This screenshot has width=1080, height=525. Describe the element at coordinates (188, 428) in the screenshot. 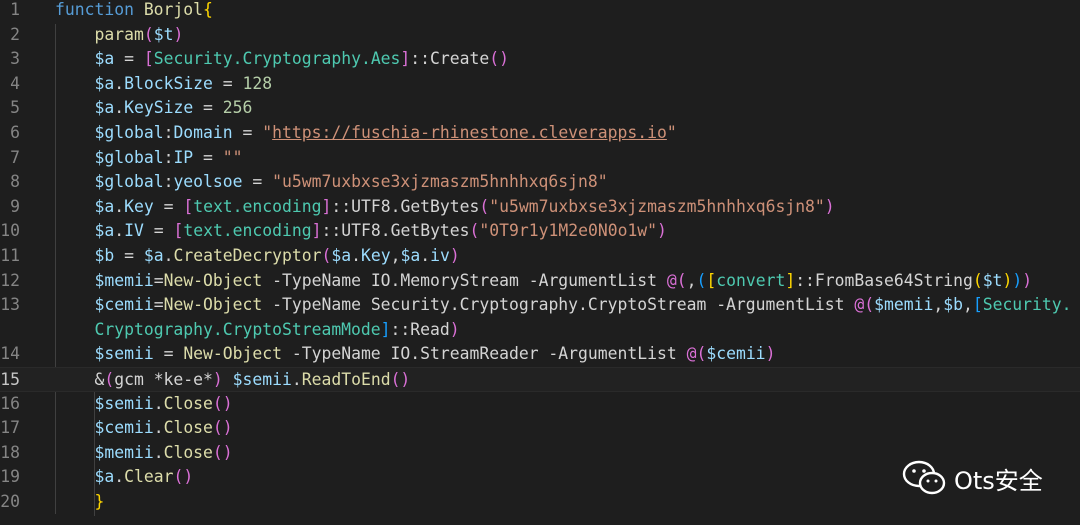

I see `code-token: Close` at that location.